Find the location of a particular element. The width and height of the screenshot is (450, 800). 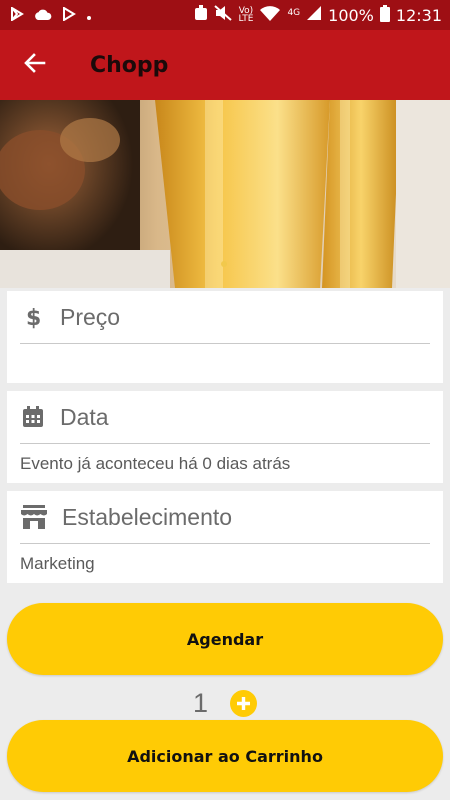

establishment-header: Estabelecimento is located at coordinates (225, 517).